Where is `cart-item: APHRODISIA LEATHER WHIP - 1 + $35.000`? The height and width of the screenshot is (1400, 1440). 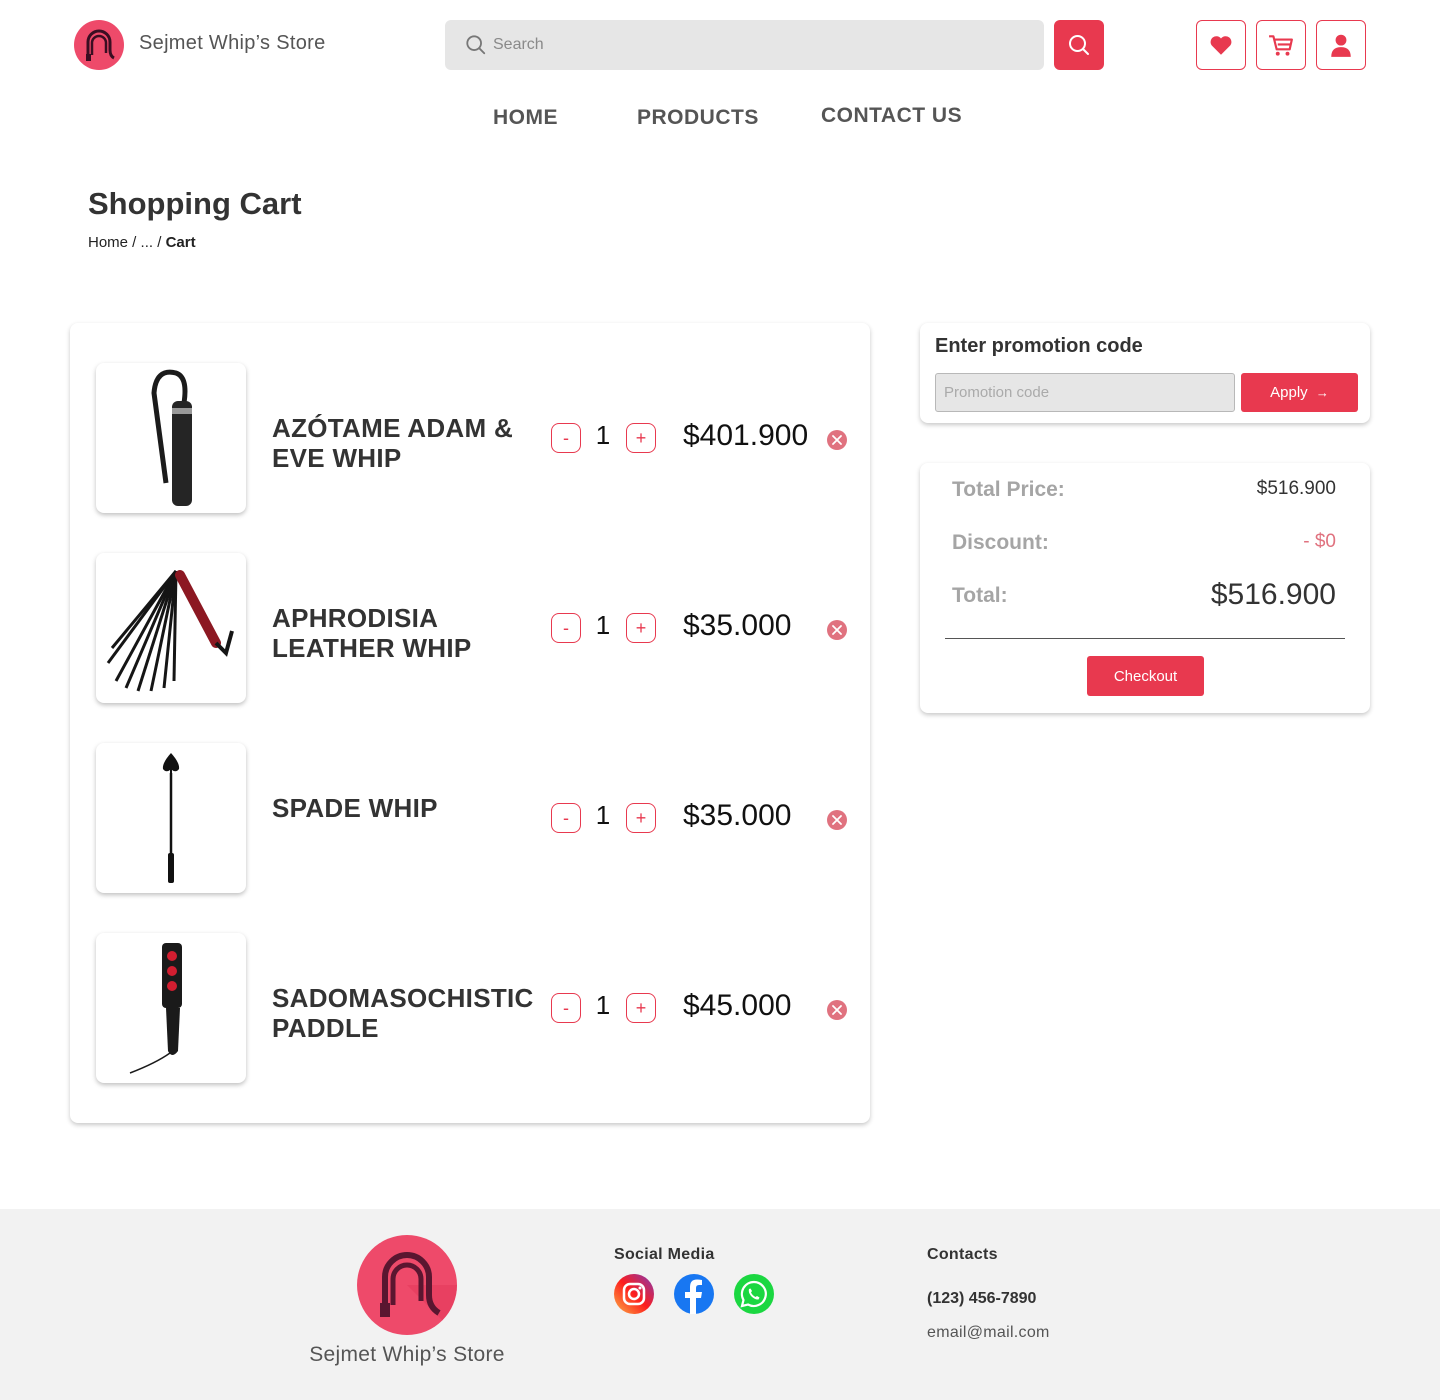 cart-item: APHRODISIA LEATHER WHIP - 1 + $35.000 is located at coordinates (470, 628).